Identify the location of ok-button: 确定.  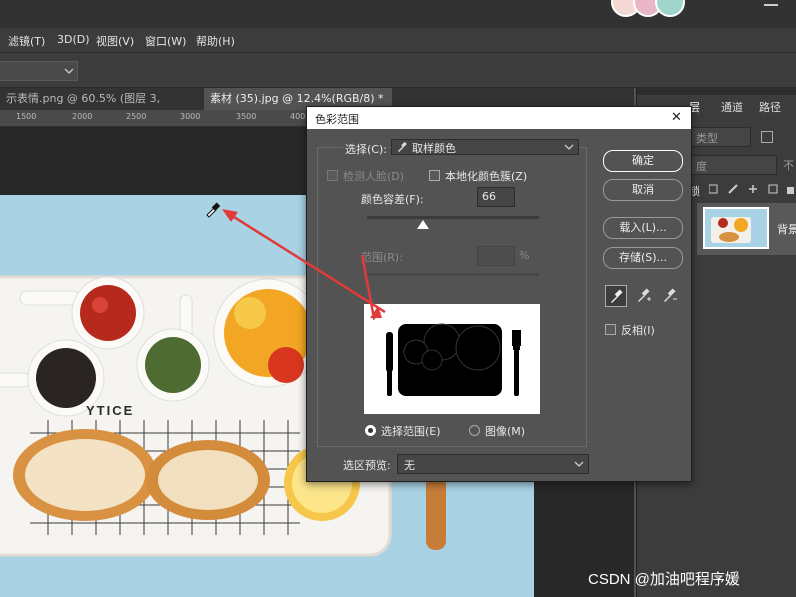
(643, 161).